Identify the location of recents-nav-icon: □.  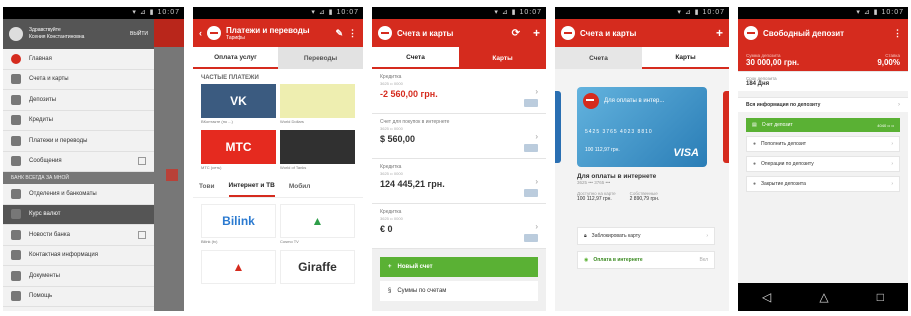
(880, 297).